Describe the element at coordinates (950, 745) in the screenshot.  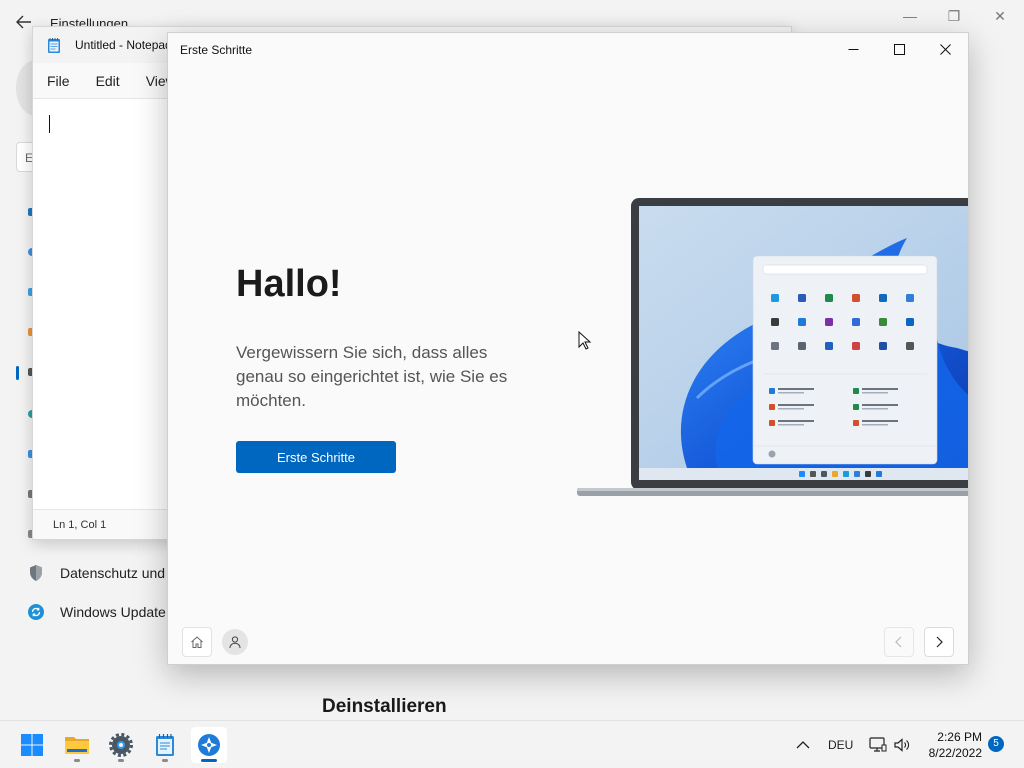
I see `clock: 2:26 PM 8/22/2022` at that location.